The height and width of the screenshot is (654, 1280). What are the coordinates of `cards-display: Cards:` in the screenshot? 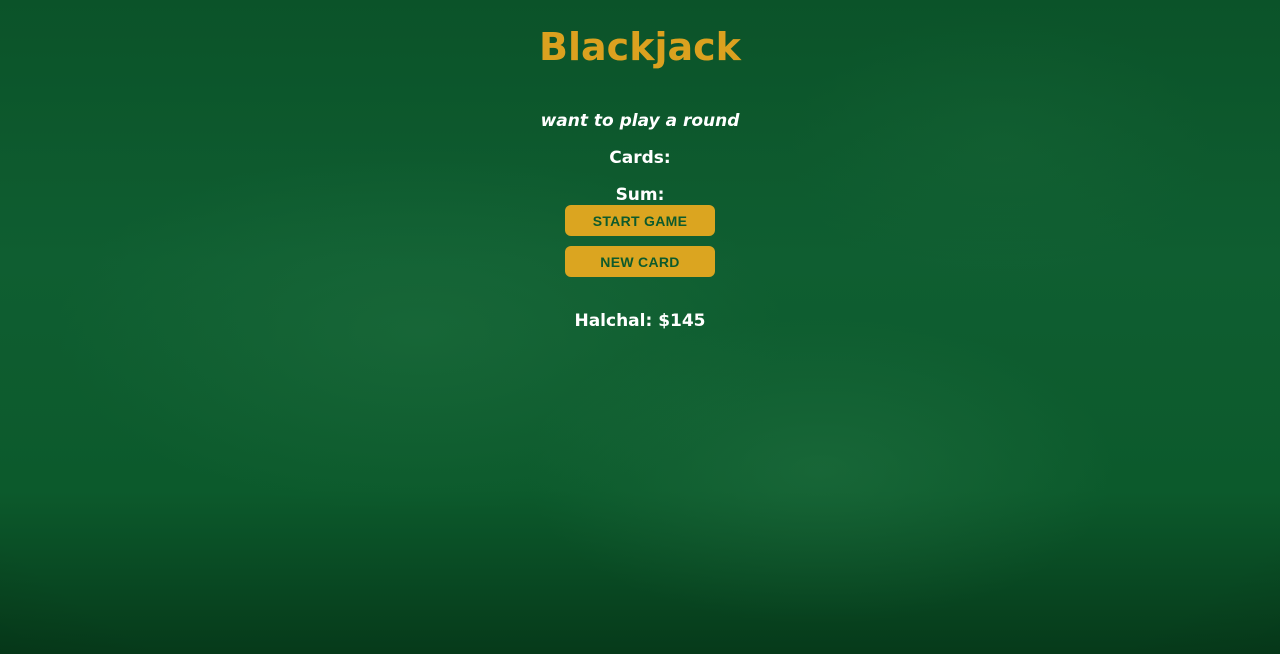 It's located at (640, 158).